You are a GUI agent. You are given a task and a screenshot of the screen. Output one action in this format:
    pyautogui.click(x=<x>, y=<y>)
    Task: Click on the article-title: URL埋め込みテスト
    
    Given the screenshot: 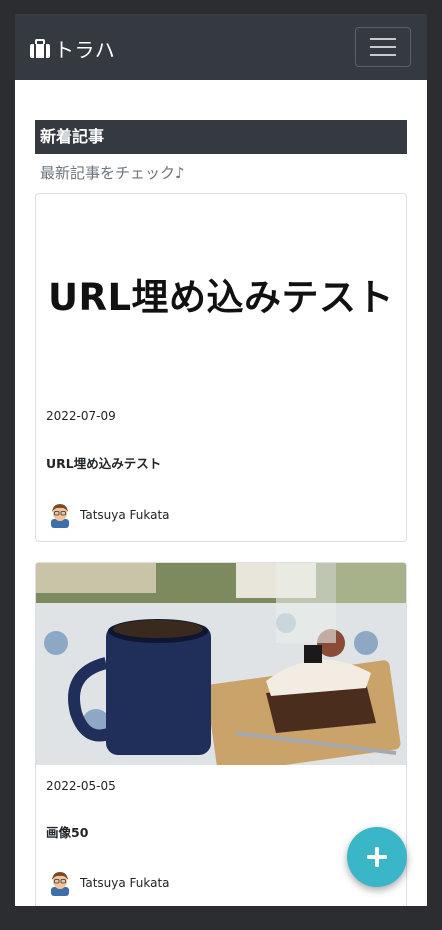 What is the action you would take?
    pyautogui.click(x=103, y=462)
    